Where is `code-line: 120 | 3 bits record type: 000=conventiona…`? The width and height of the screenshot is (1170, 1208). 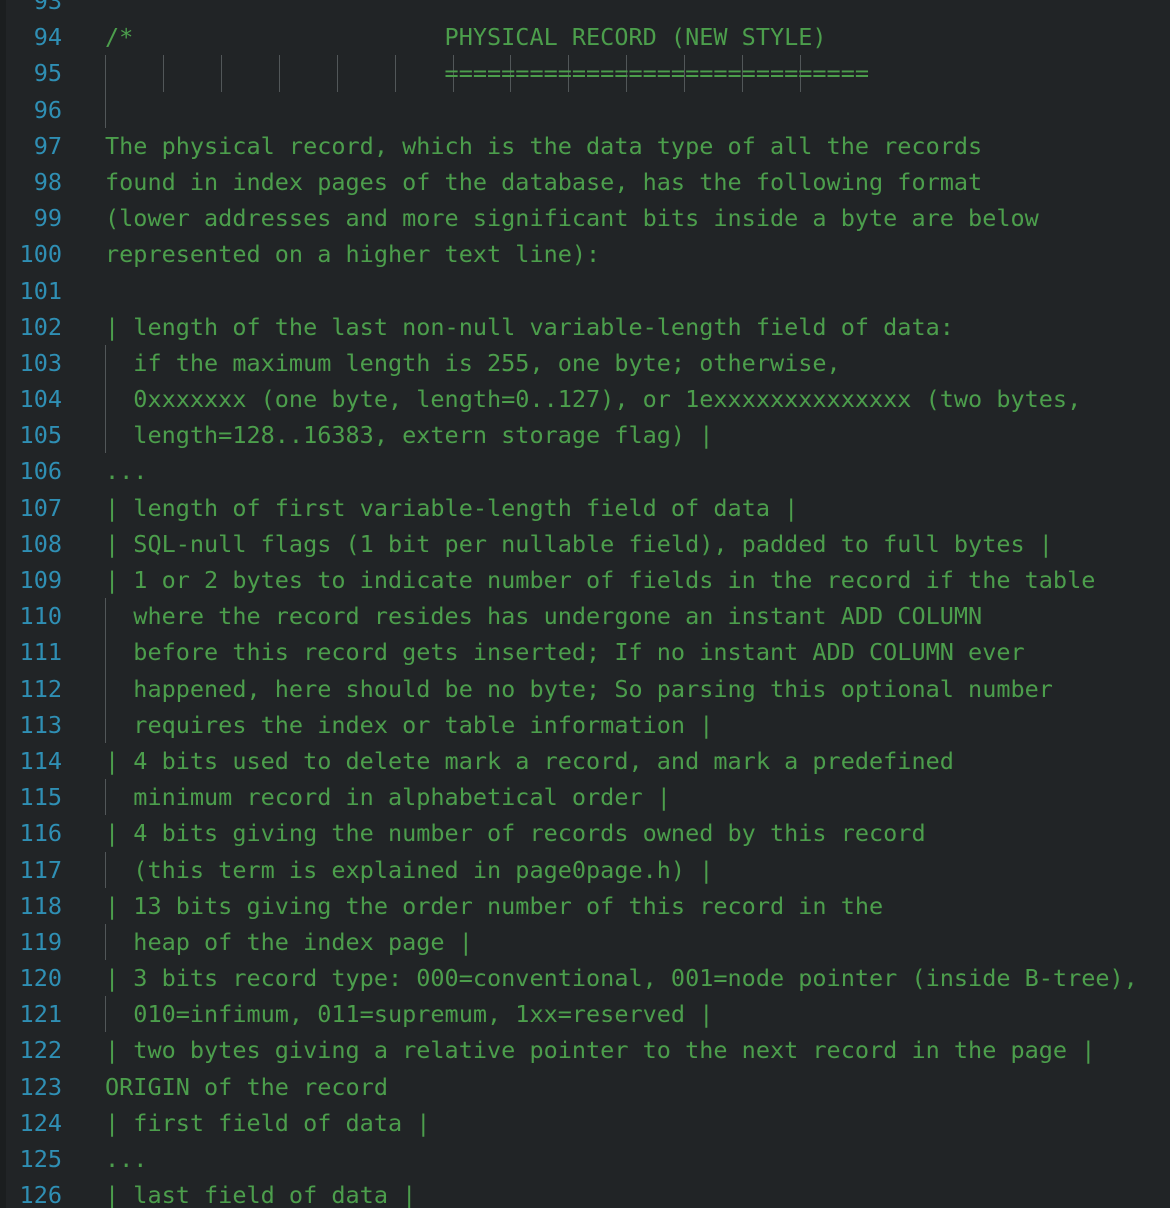
code-line: 120 | 3 bits record type: 000=conventiona… is located at coordinates (585, 978).